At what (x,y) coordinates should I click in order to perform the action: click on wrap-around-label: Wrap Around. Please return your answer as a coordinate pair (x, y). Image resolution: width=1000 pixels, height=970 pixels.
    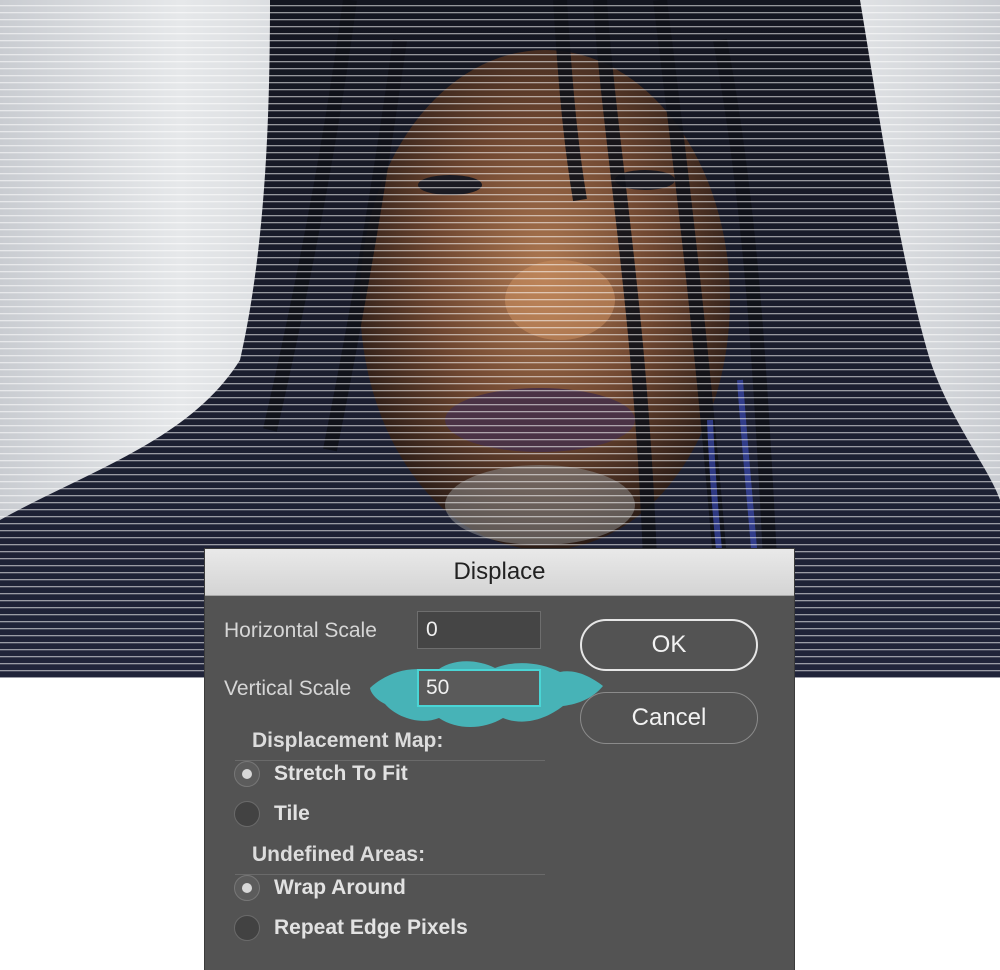
    Looking at the image, I should click on (340, 888).